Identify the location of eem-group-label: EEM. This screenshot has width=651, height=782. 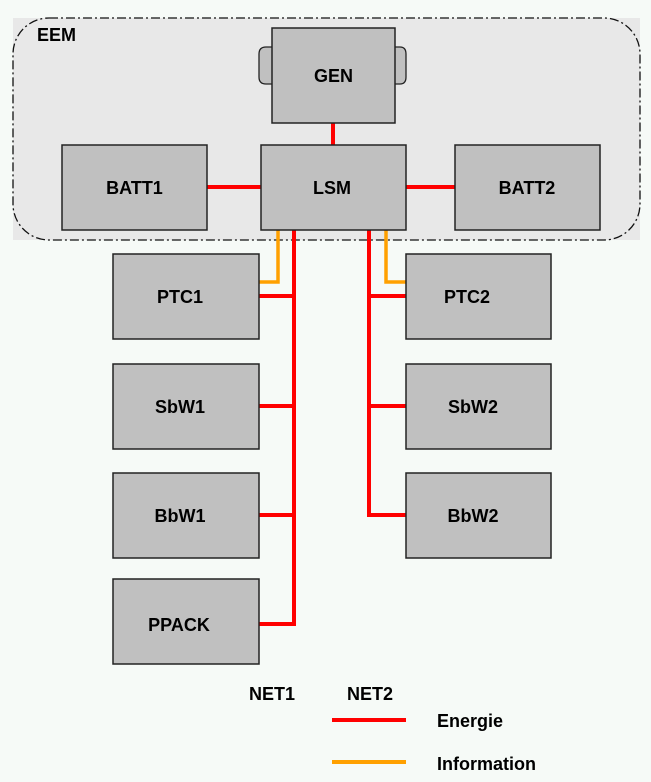
(56, 35).